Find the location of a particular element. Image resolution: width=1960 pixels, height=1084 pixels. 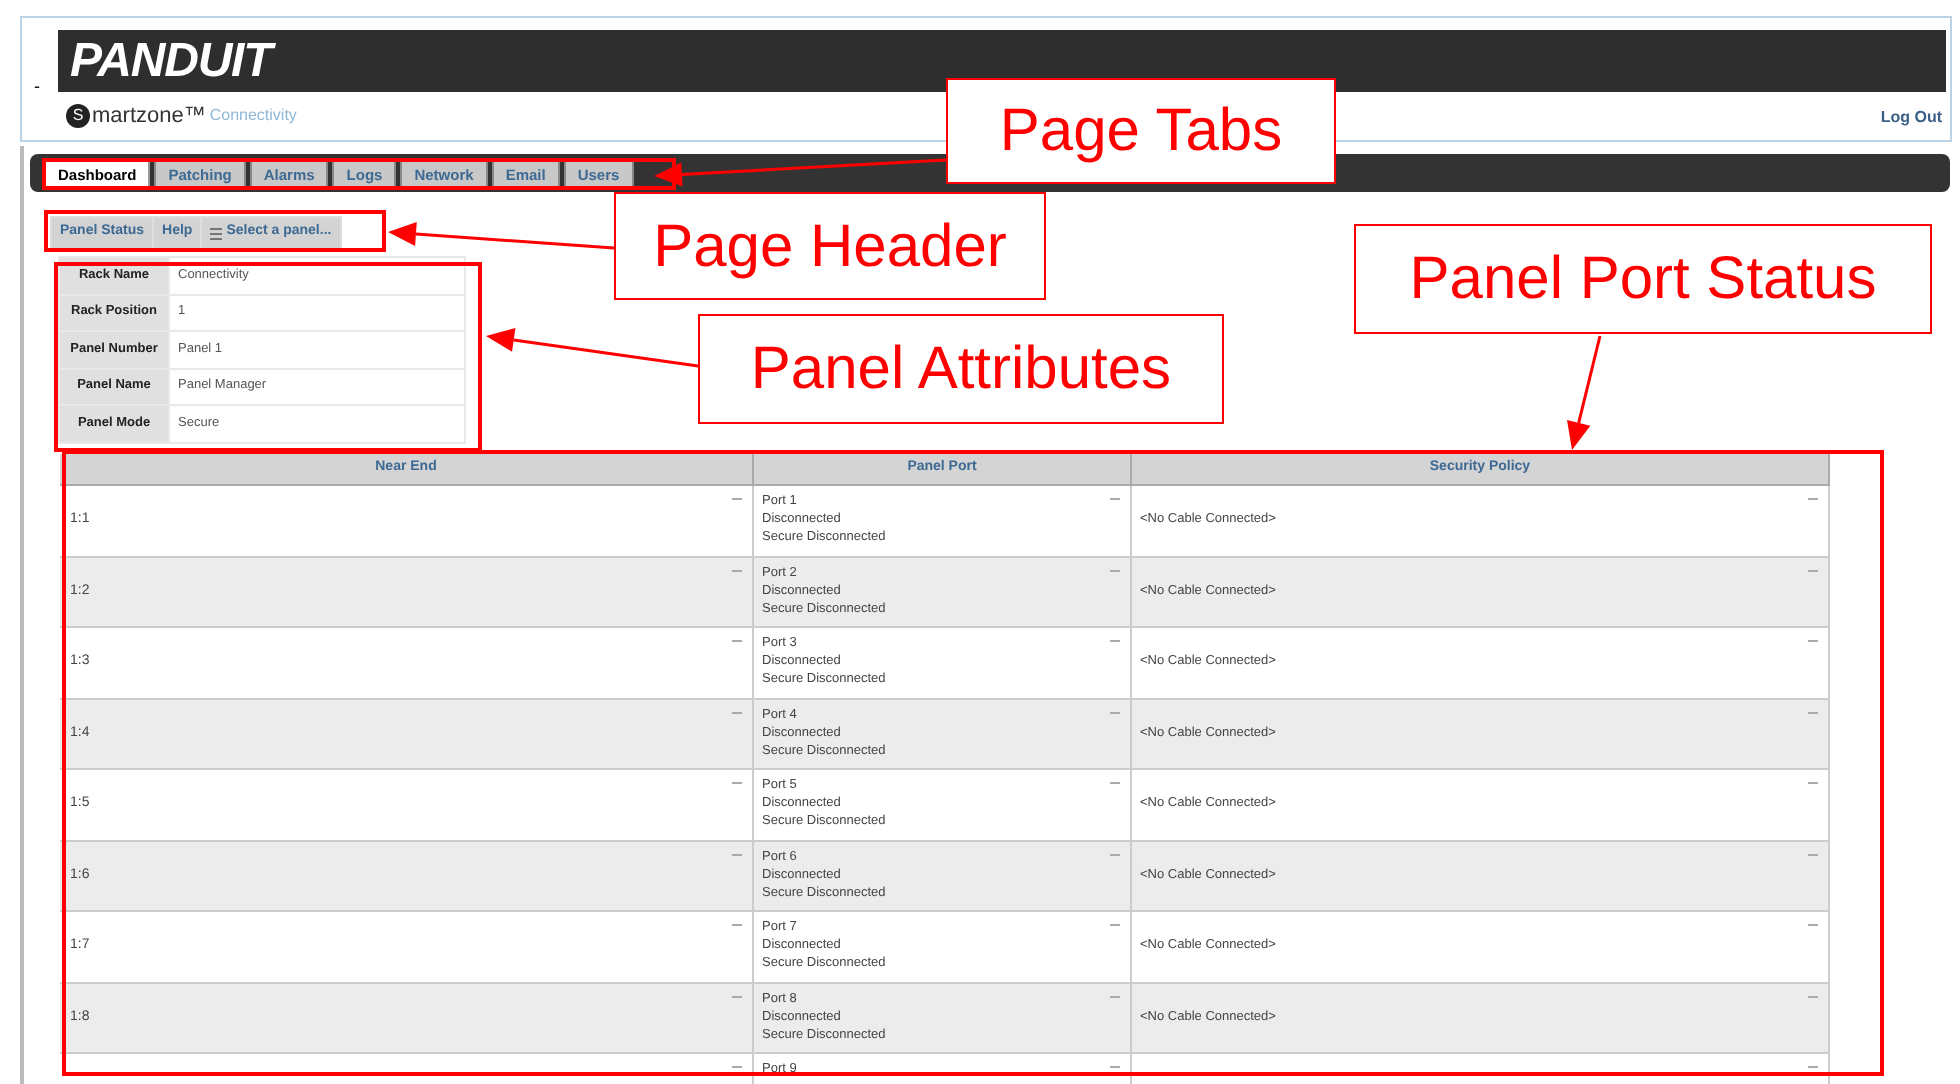

callout-arrow is located at coordinates (1584, 392).